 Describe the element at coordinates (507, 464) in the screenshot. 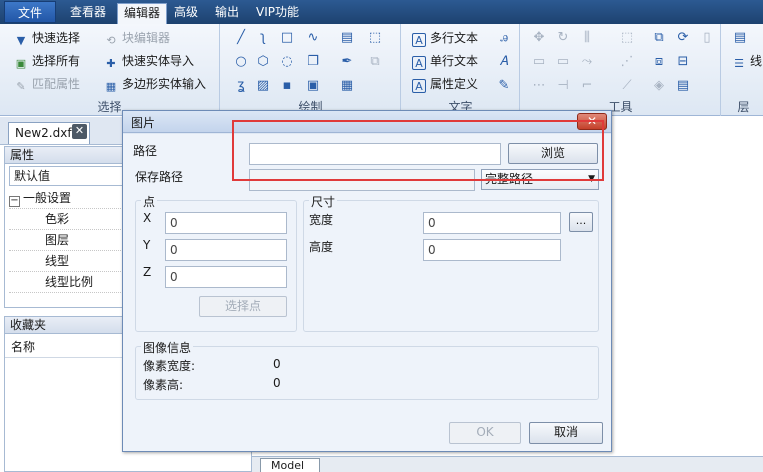

I see `layout-tabs: Model` at that location.